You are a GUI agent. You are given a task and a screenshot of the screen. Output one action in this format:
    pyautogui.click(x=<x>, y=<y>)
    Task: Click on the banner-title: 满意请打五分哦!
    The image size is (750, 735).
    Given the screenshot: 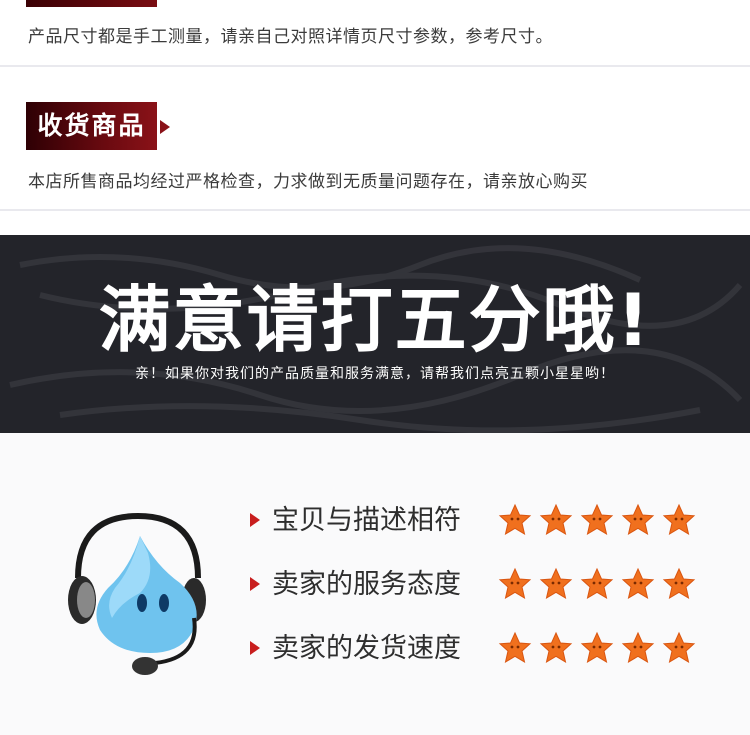 What is the action you would take?
    pyautogui.click(x=375, y=320)
    